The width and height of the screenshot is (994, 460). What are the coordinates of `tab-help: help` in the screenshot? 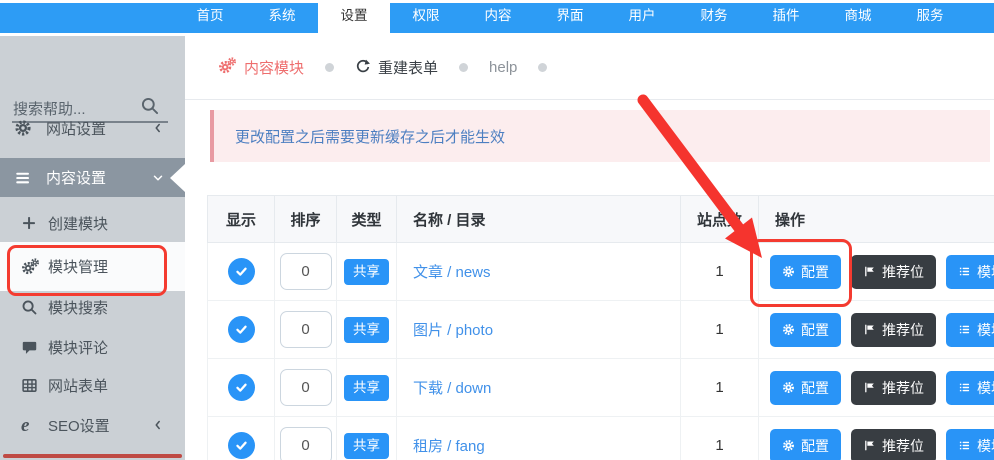 It's located at (503, 67).